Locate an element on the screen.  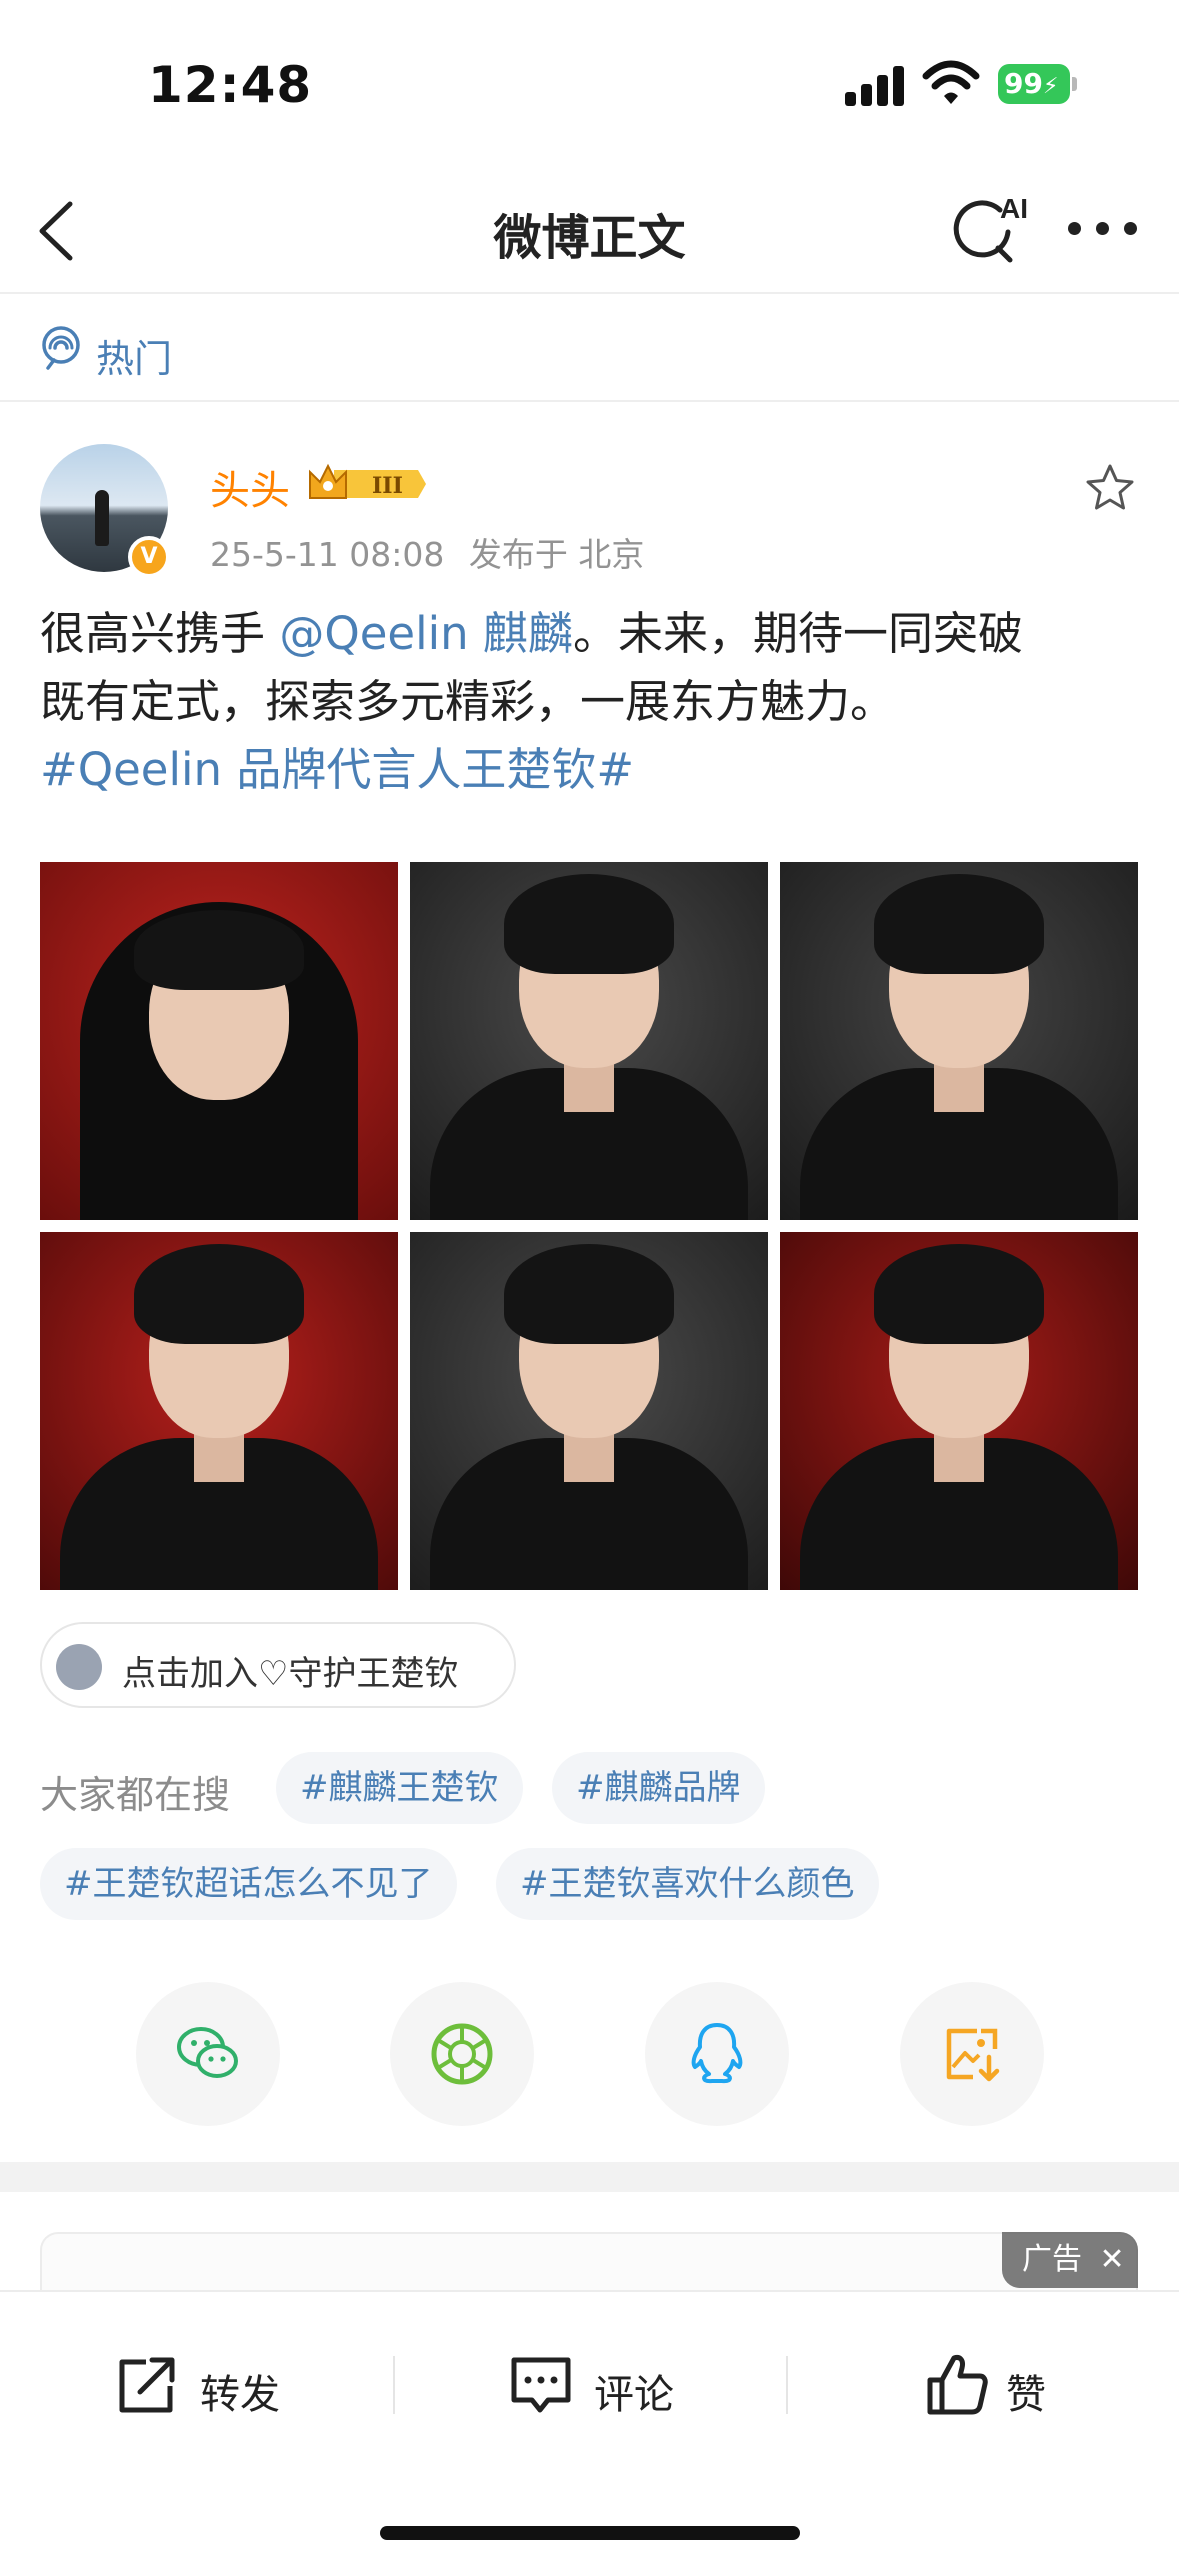
like-label: 赞 is located at coordinates (1026, 2395).